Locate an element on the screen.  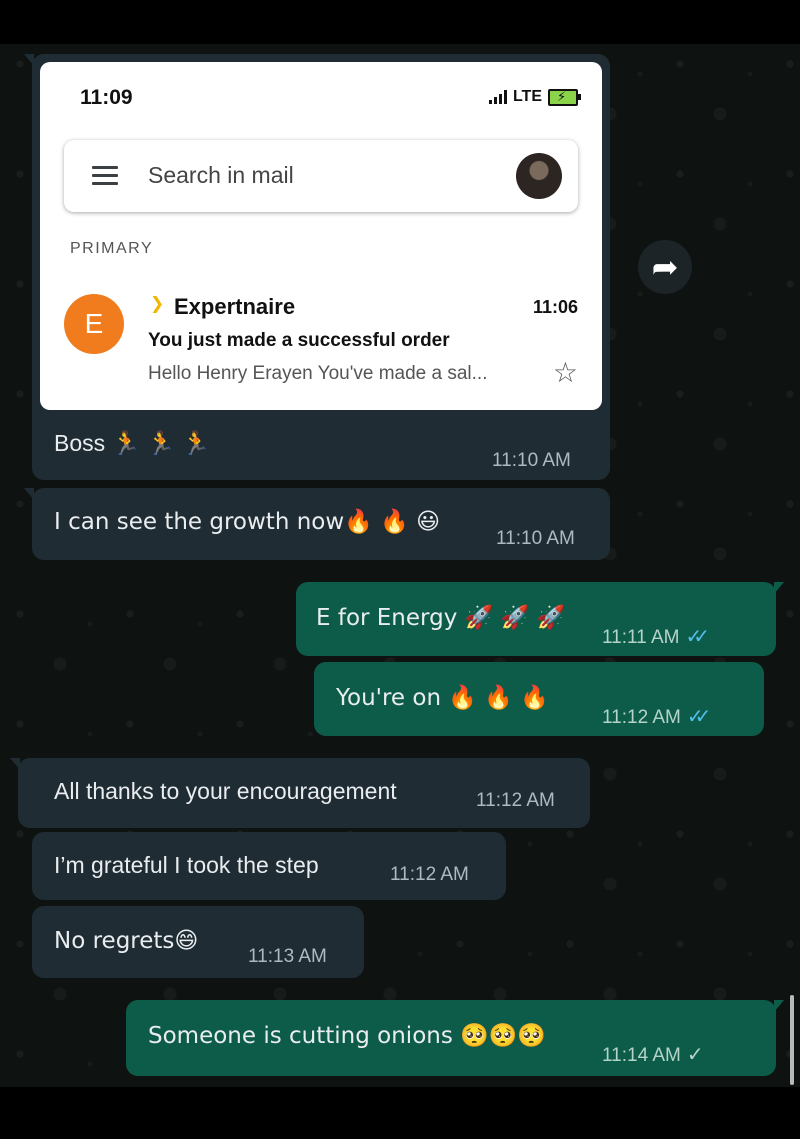
battery-icon: ⚡ is located at coordinates (564, 97).